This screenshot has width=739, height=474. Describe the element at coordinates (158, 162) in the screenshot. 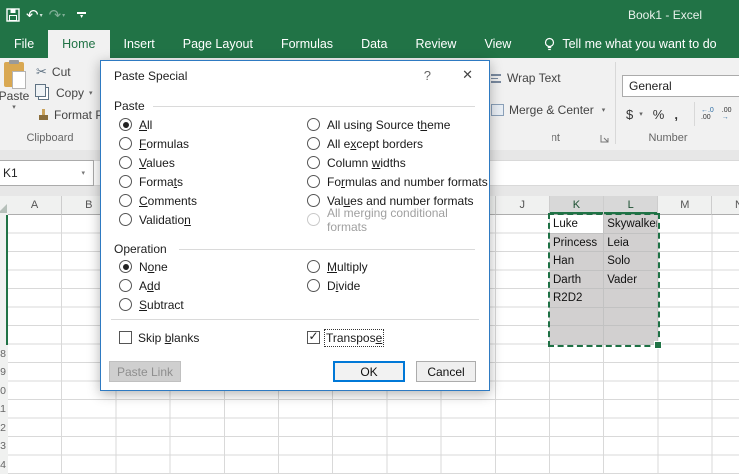

I see `radio-option-values: Values` at that location.